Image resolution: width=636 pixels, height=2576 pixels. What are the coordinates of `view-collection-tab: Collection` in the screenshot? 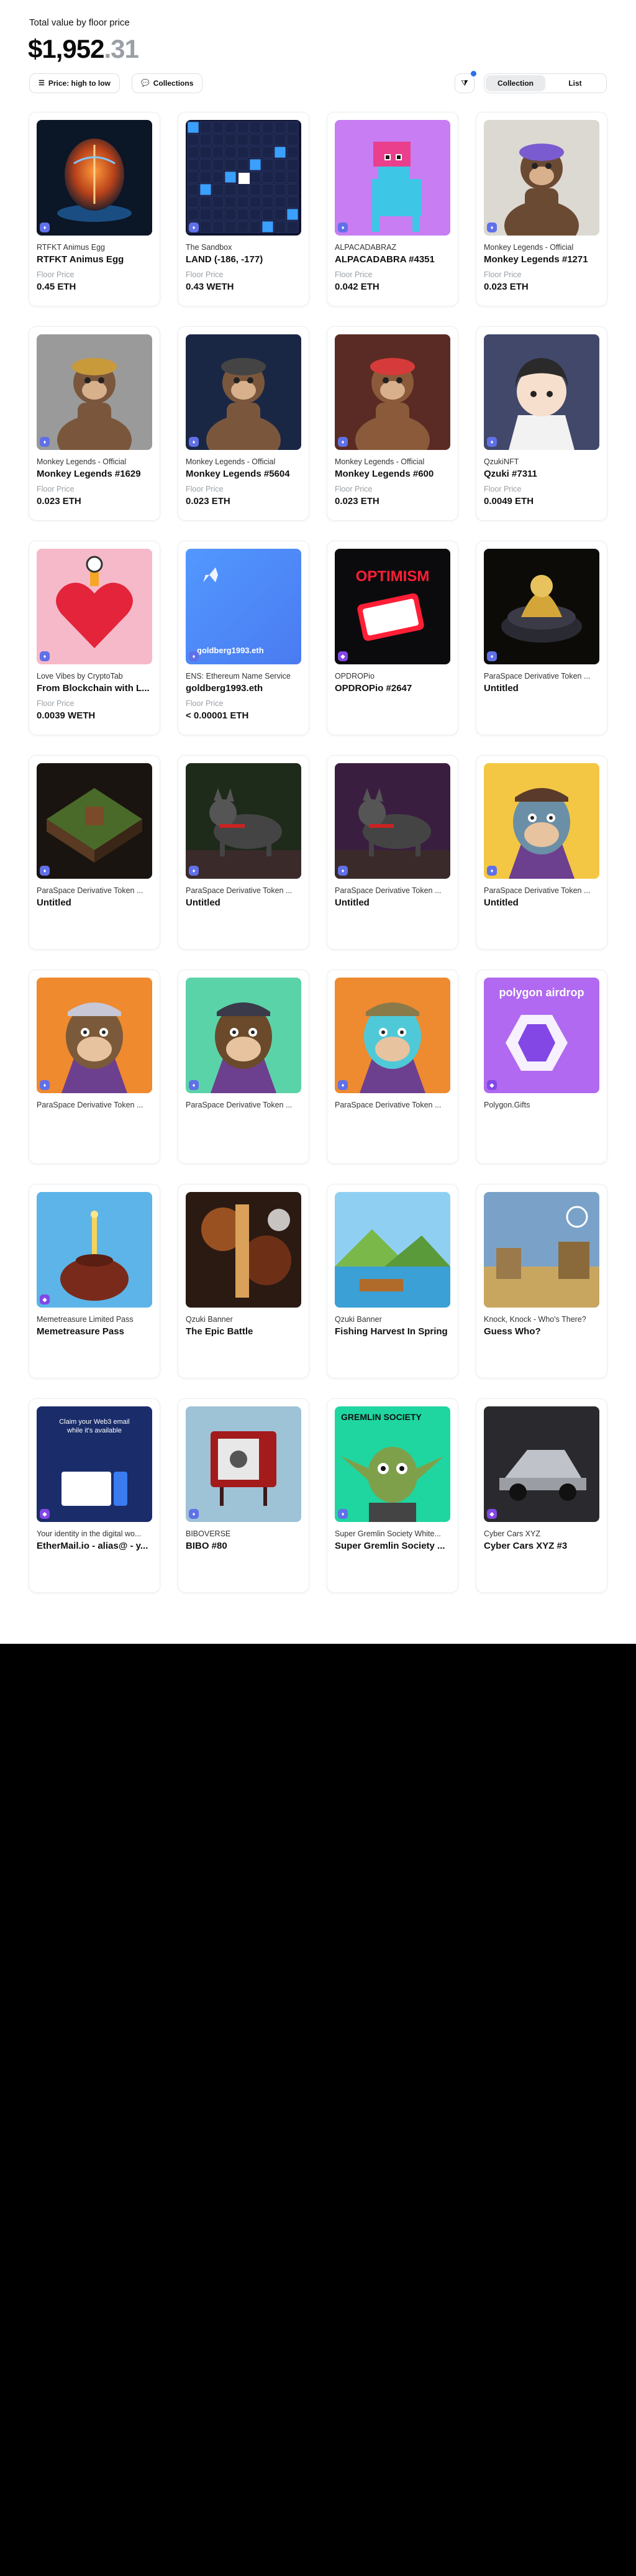 It's located at (515, 83).